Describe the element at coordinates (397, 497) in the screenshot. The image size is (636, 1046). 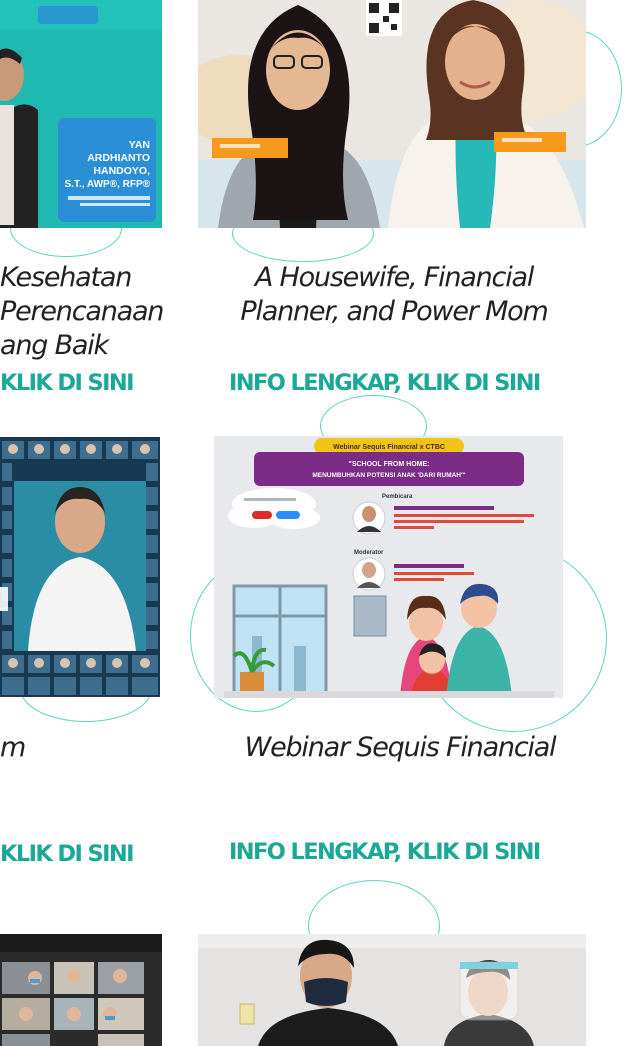
I see `section-label: Pembicara` at that location.